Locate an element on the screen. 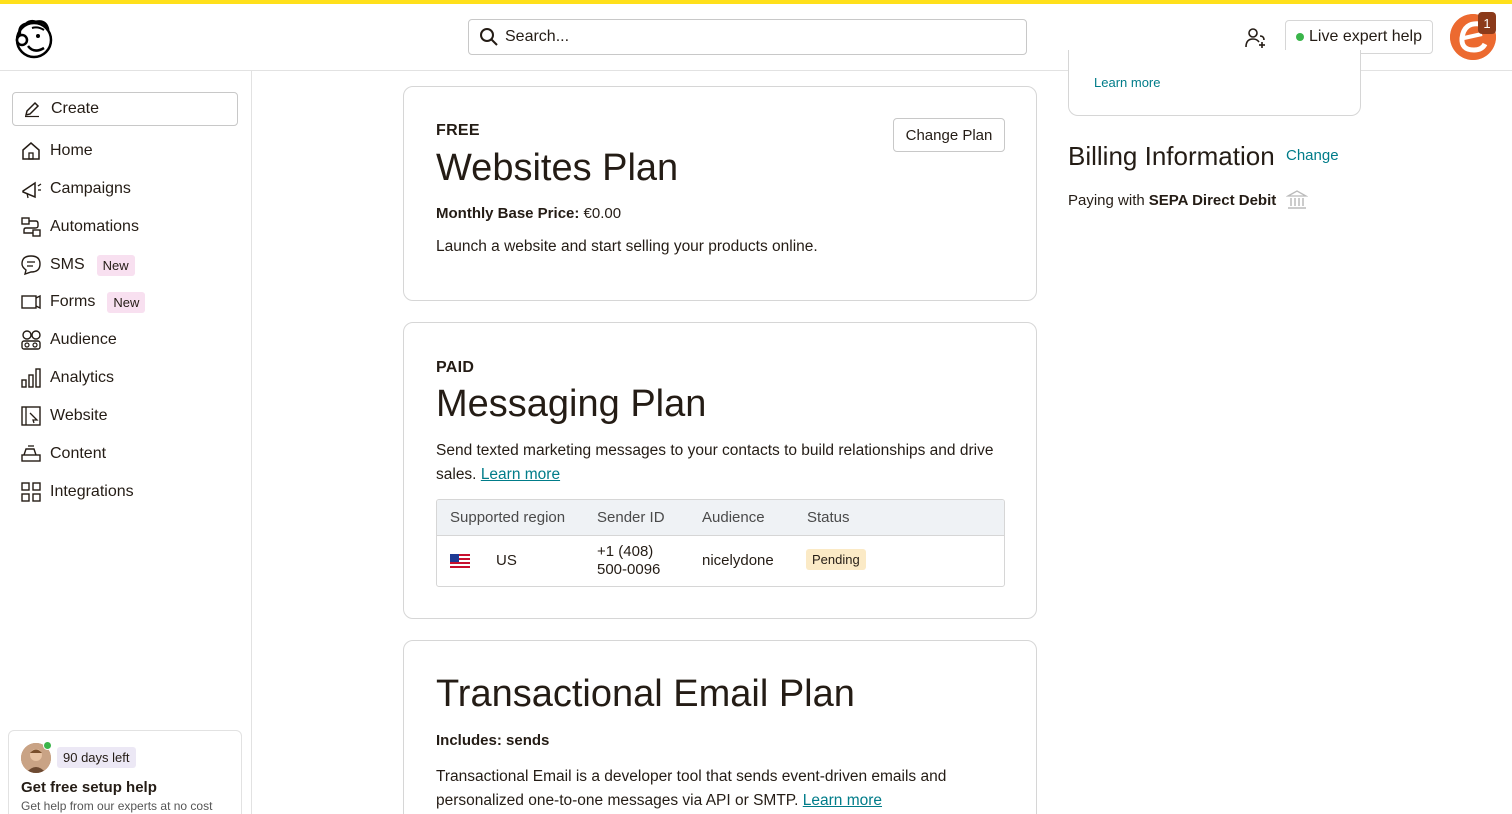  sender-id-line-1: +1 (408) is located at coordinates (625, 551).